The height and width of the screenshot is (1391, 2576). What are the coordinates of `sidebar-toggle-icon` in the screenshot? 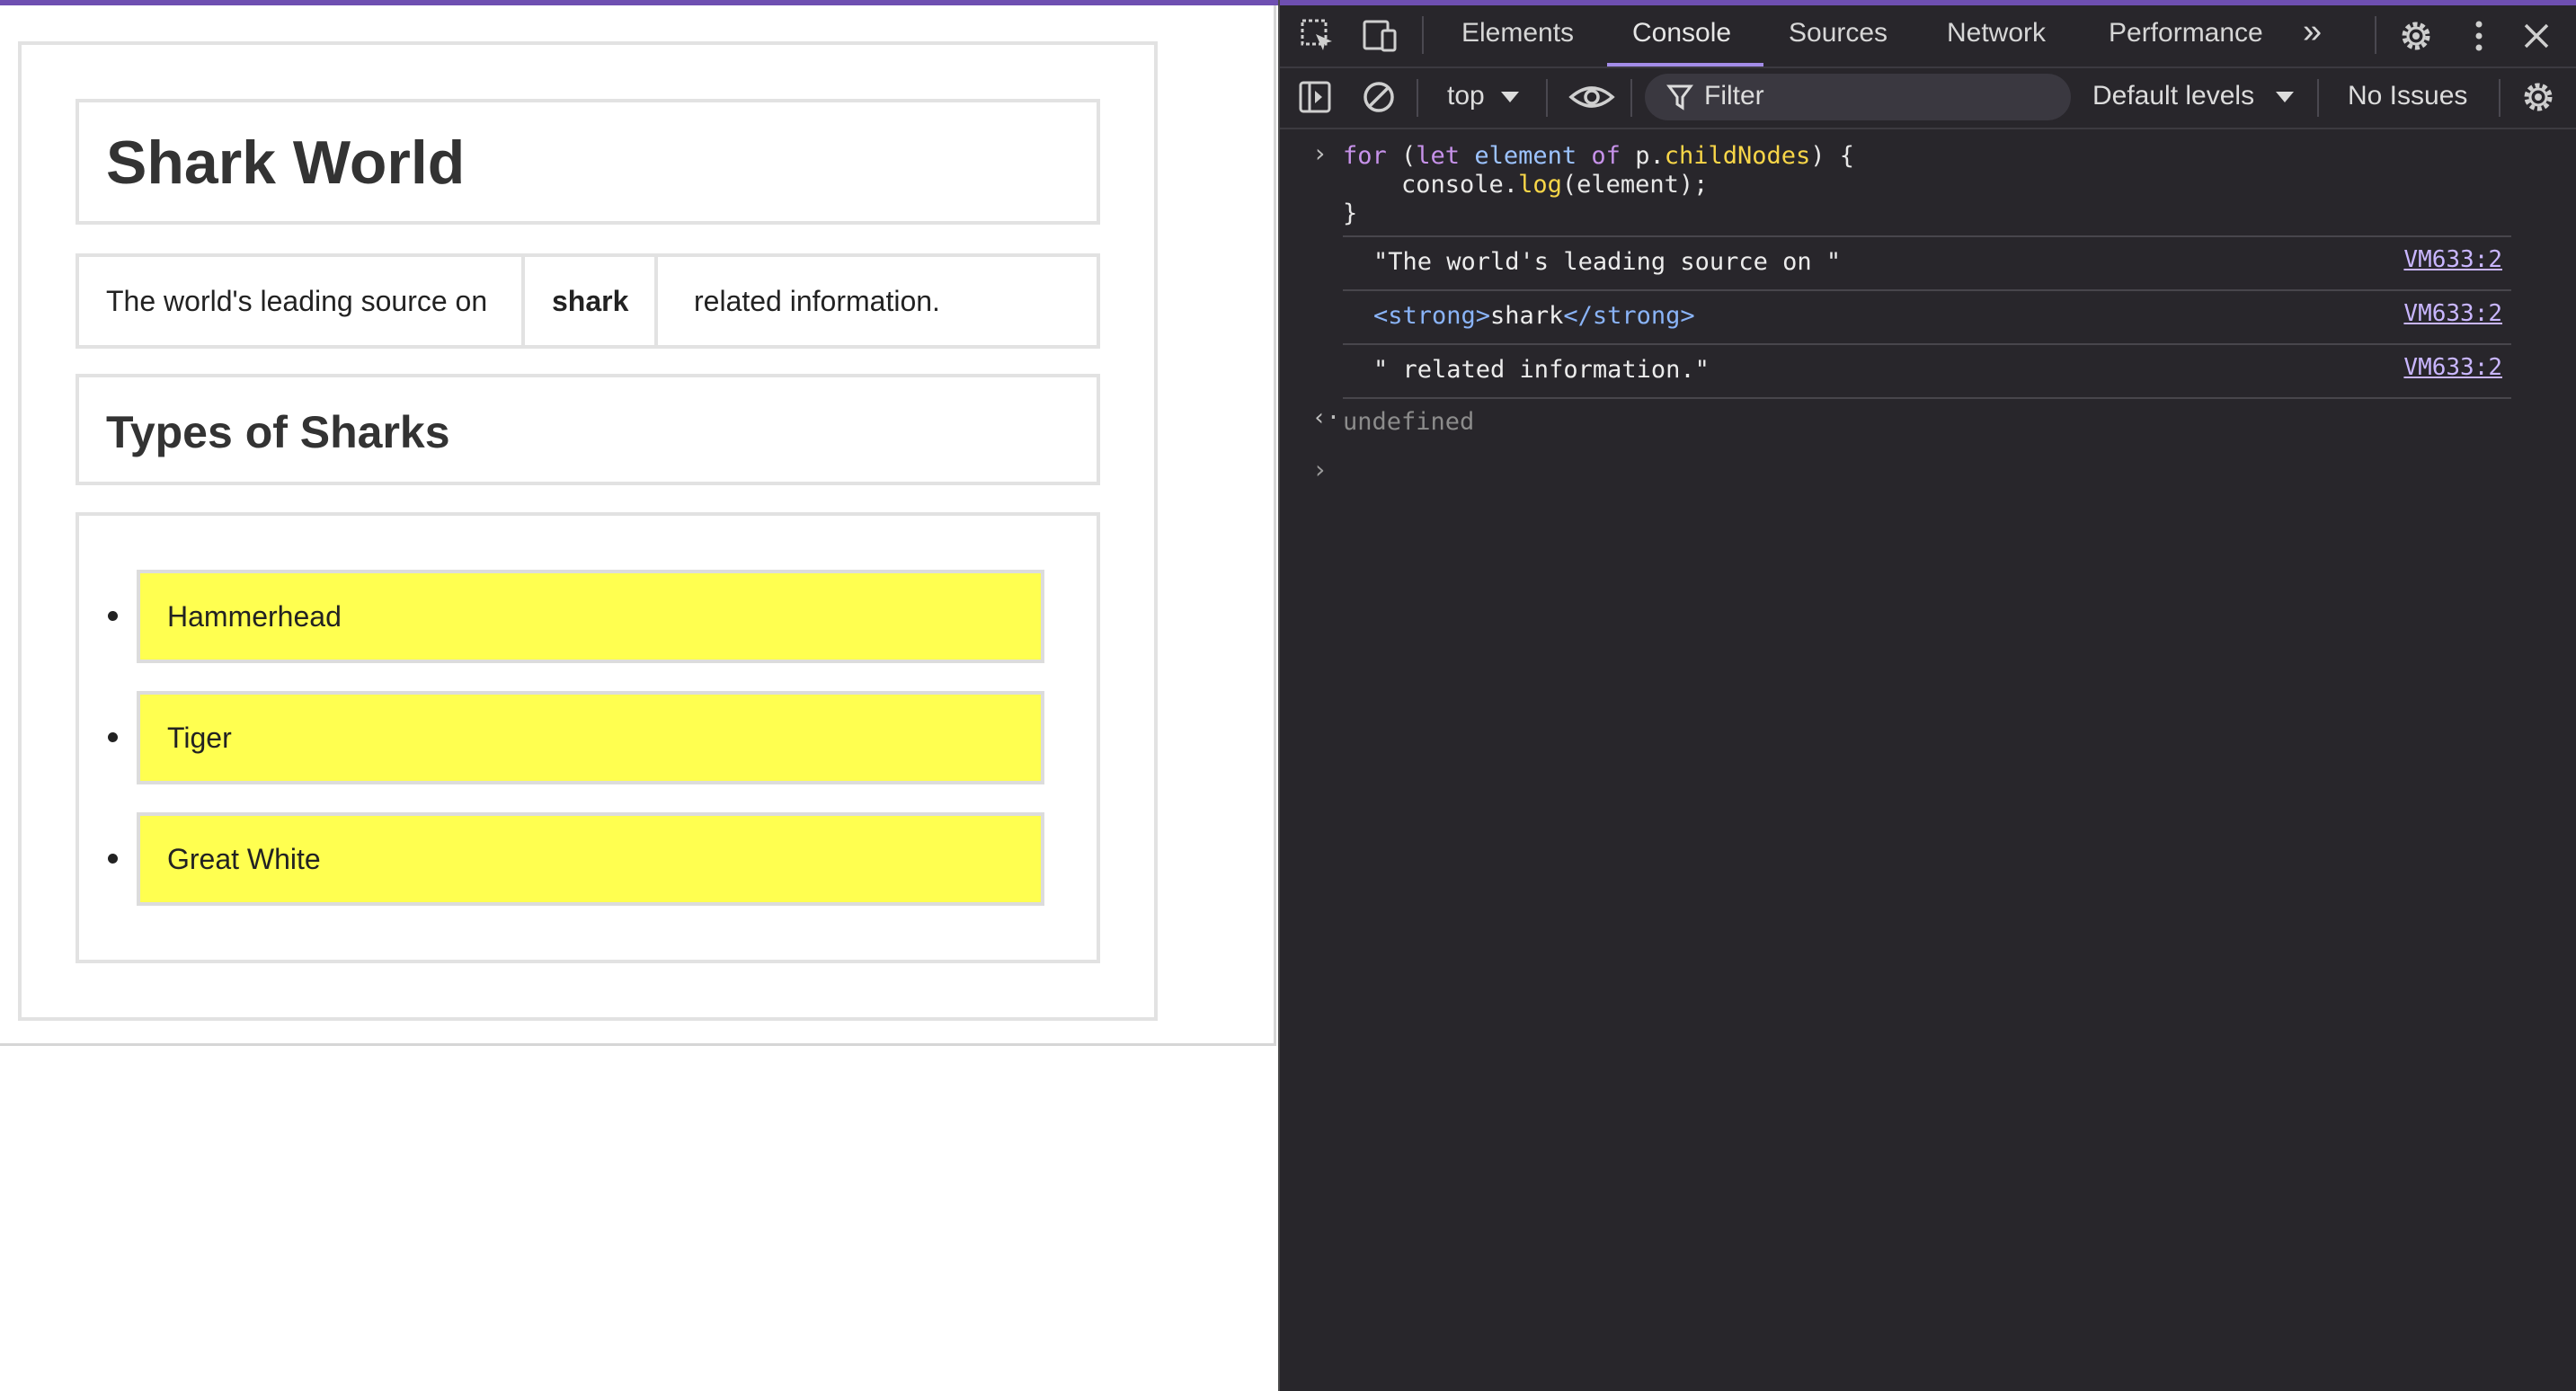 It's located at (1316, 97).